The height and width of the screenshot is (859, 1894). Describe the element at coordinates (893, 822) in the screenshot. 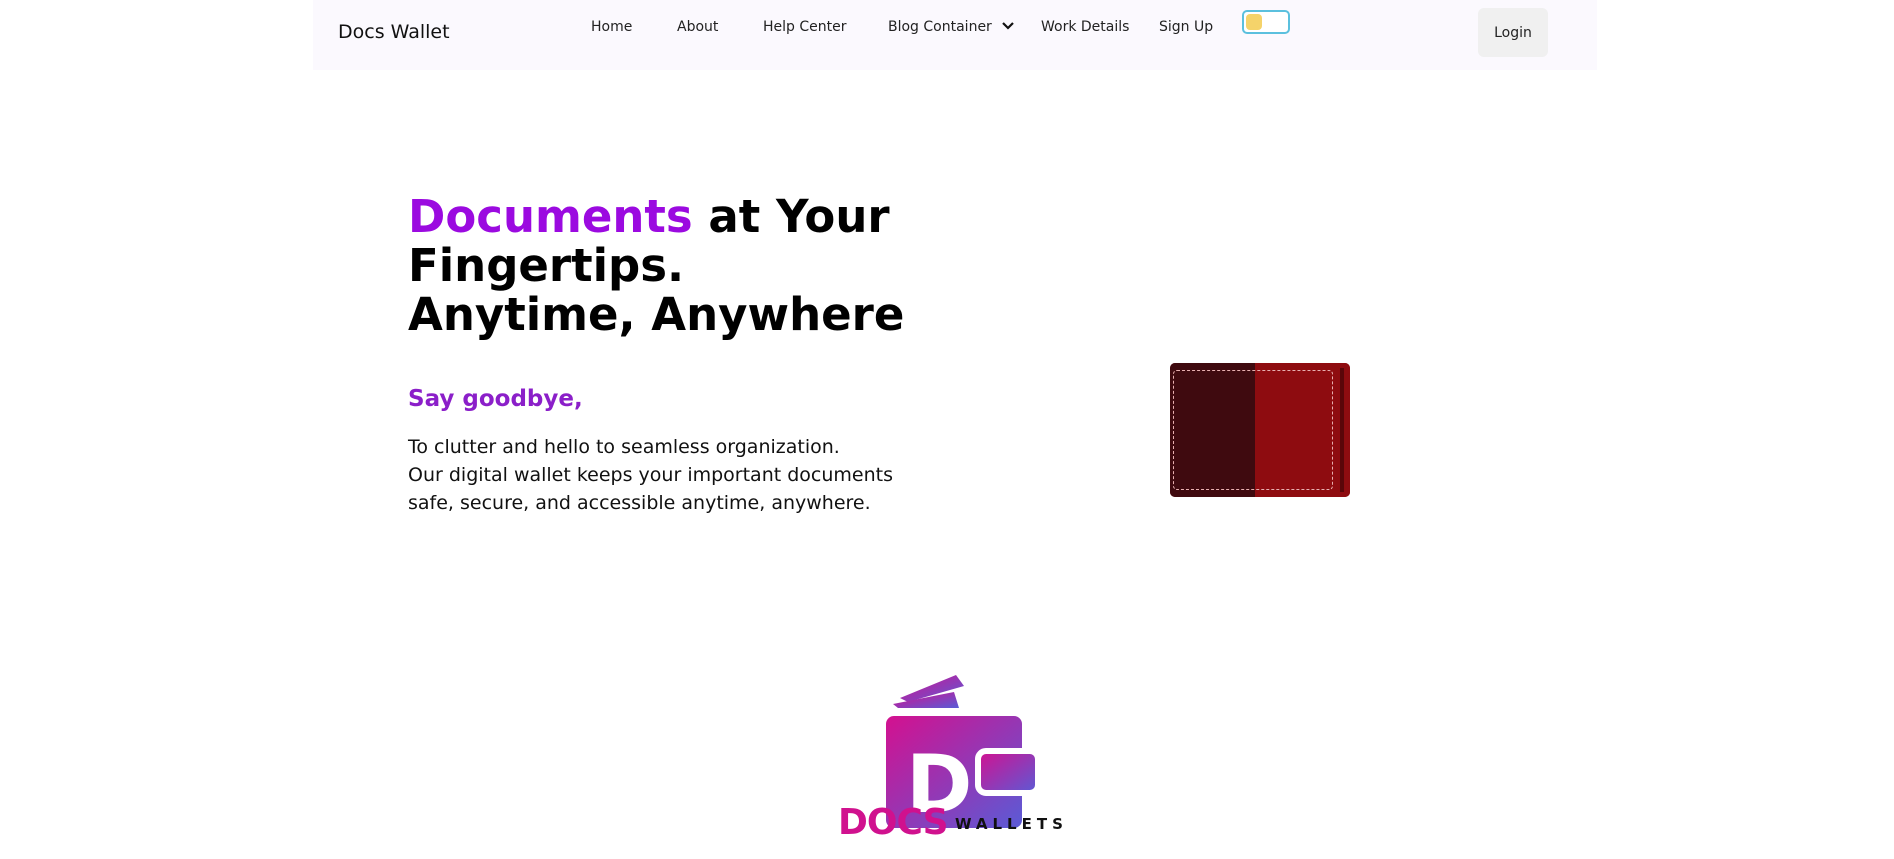

I see `logo-word-docs: DOCS` at that location.